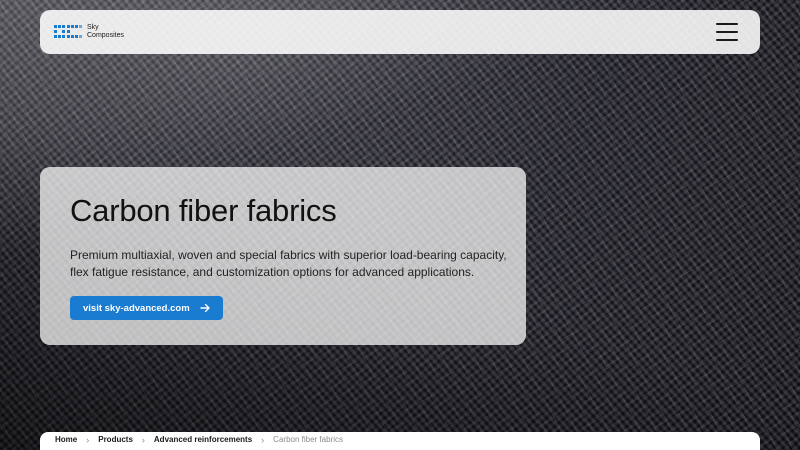 This screenshot has height=450, width=800. Describe the element at coordinates (68, 31) in the screenshot. I see `logo-mark-icon` at that location.